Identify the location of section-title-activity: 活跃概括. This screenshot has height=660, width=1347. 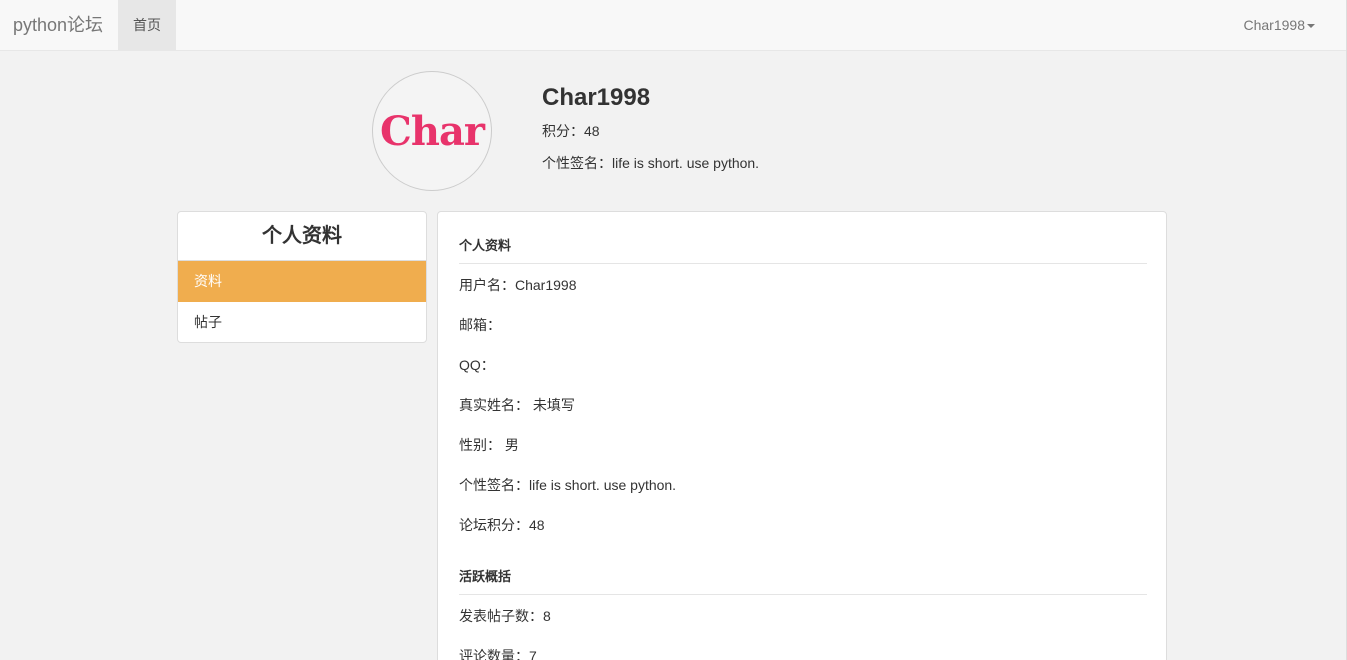
(485, 576).